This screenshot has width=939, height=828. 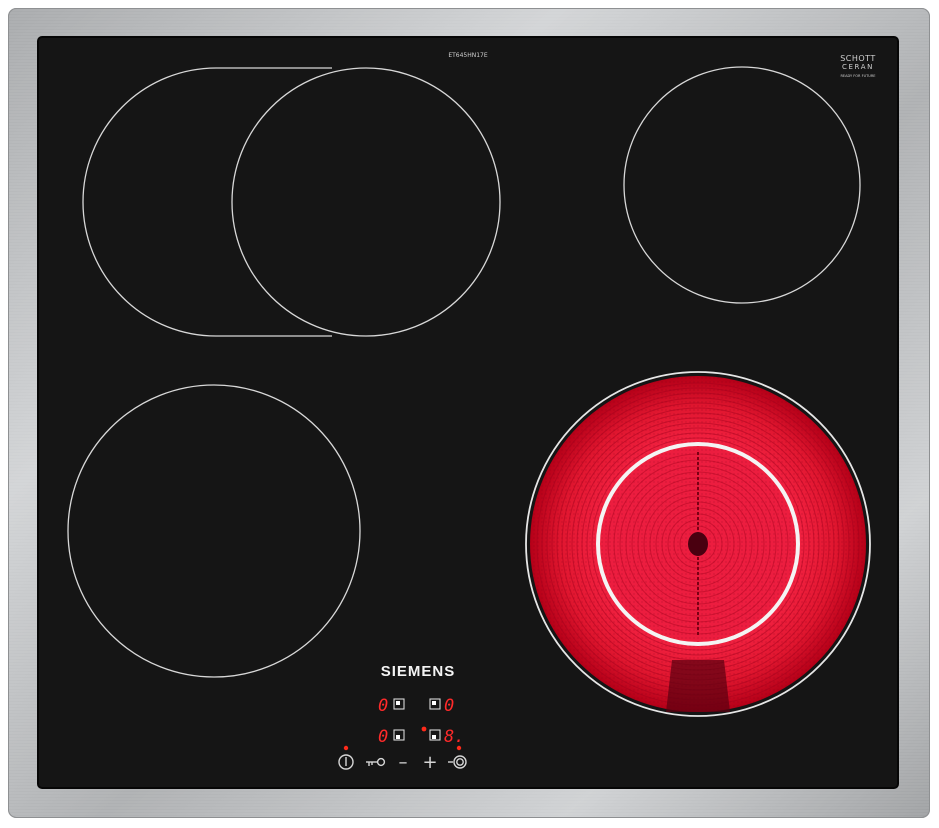 I want to click on minus-icon: –, so click(x=403, y=762).